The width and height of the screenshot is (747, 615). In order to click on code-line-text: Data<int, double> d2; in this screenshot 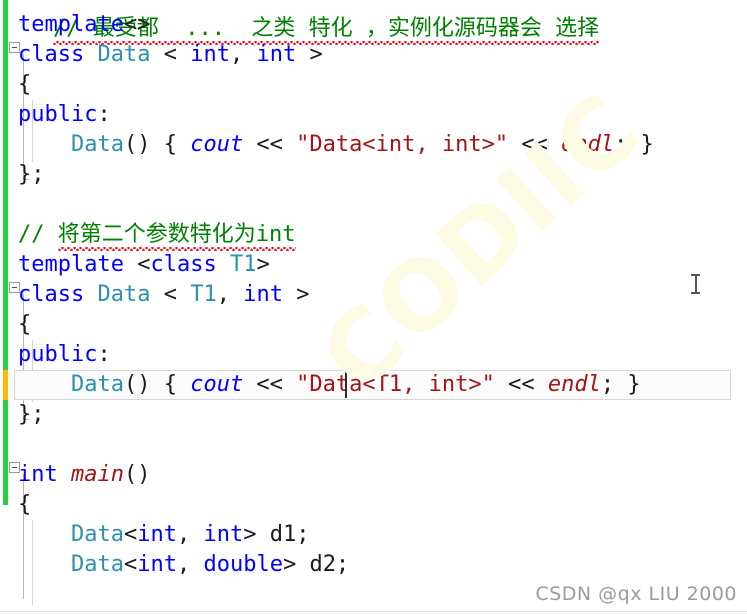, I will do `click(174, 565)`.